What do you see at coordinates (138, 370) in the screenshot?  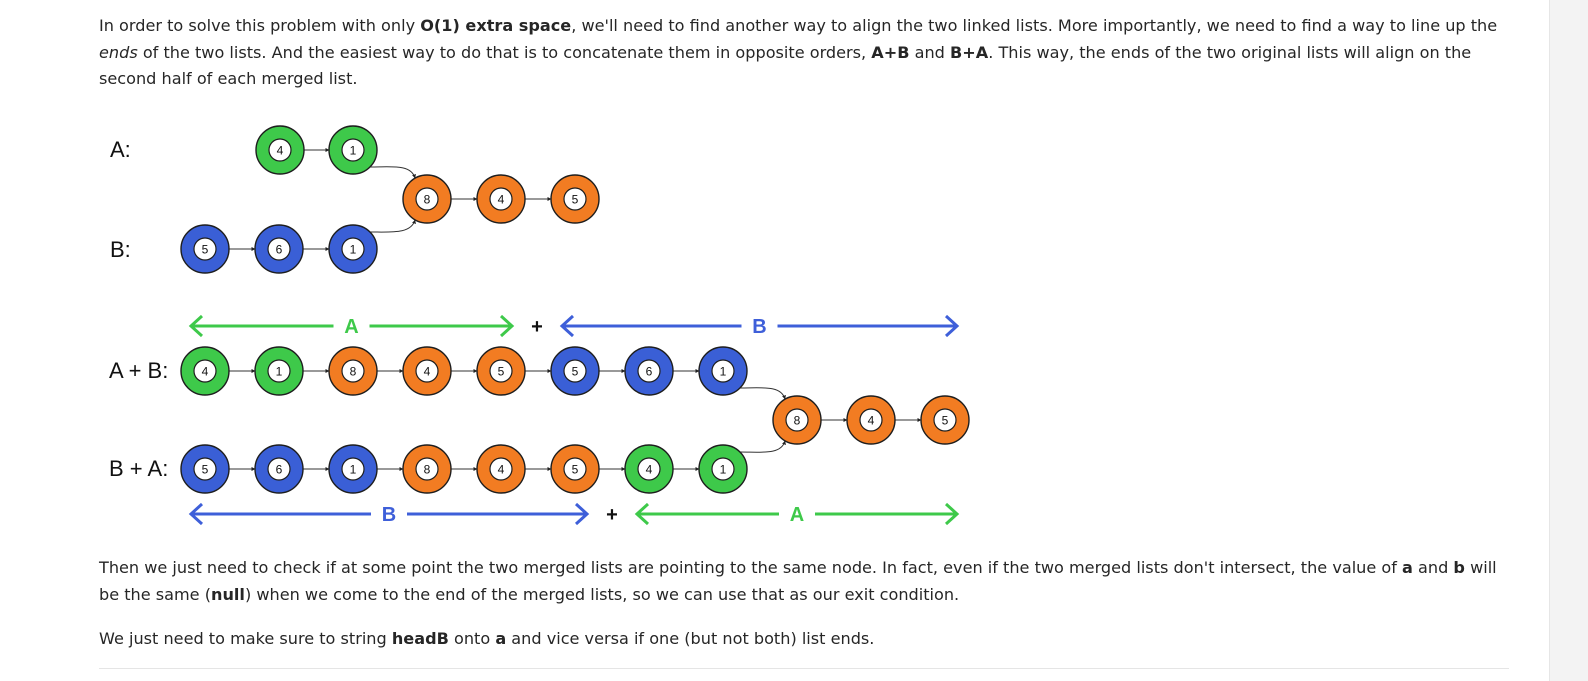 I see `row-label-a-plus-b: A + B:` at bounding box center [138, 370].